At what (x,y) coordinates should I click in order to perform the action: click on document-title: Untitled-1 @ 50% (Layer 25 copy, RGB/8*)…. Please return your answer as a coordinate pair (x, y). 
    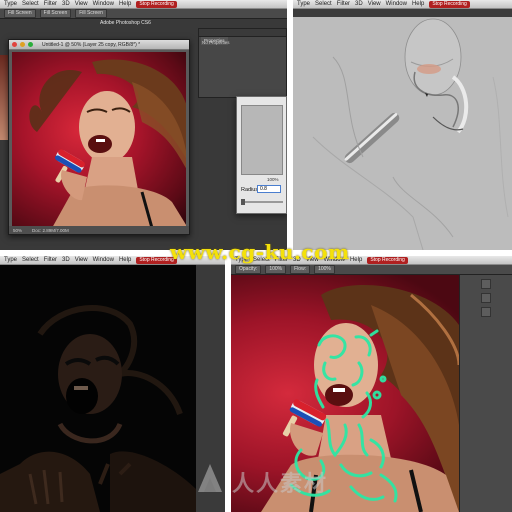
    Looking at the image, I should click on (91, 44).